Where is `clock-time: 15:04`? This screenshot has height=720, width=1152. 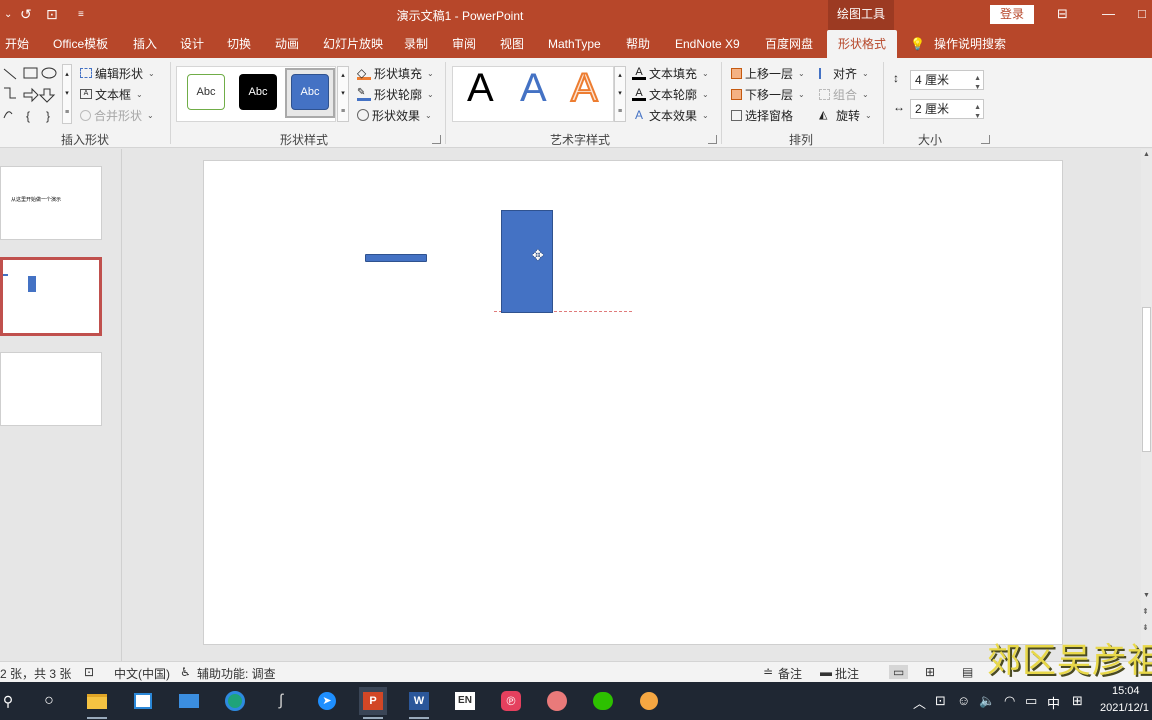
clock-time: 15:04 is located at coordinates (1126, 691).